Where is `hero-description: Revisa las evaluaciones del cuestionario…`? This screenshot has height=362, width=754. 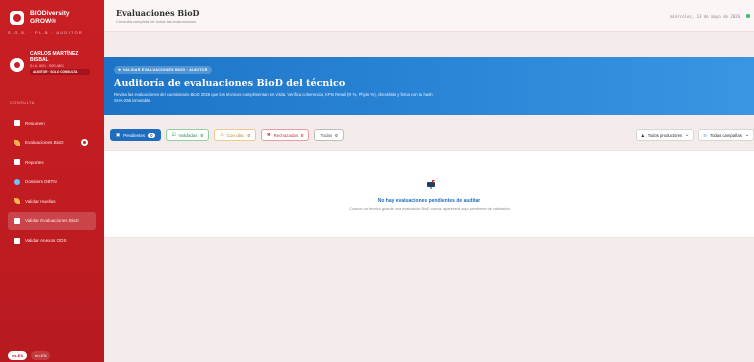
hero-description: Revisa las evaluaciones del cuestionario… is located at coordinates (273, 98).